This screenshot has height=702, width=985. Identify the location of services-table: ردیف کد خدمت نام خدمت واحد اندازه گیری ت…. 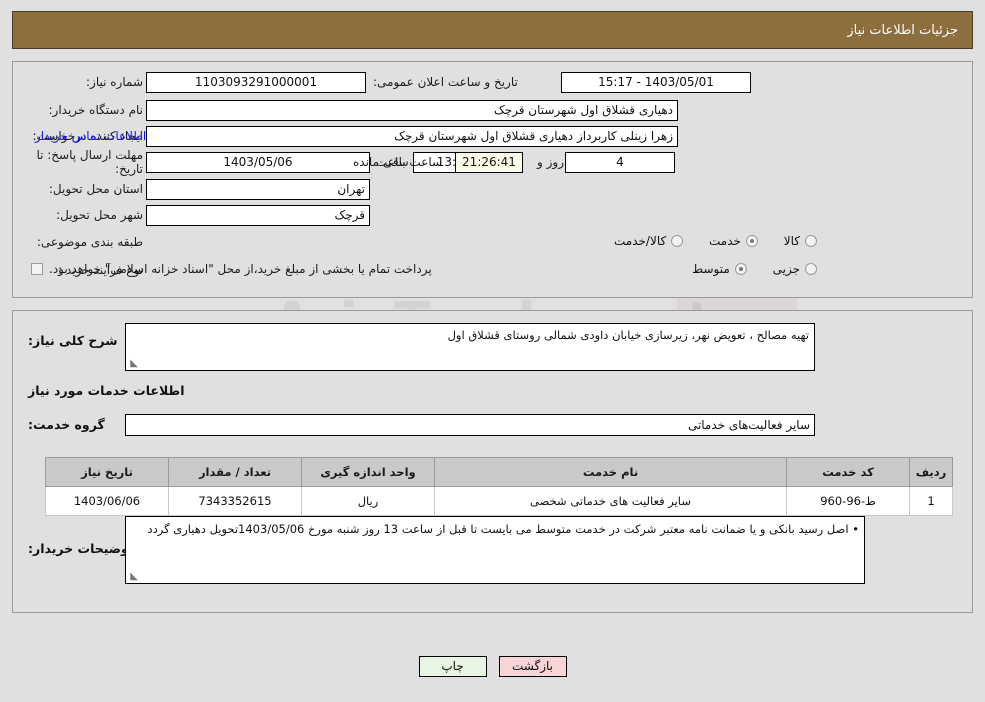
(499, 486).